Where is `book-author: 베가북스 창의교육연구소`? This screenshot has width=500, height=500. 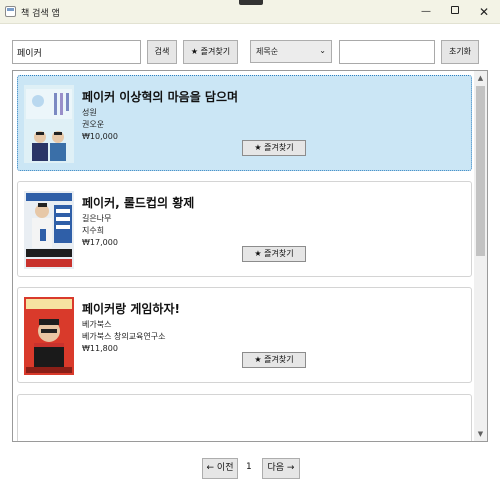 book-author: 베가북스 창의교육연구소 is located at coordinates (124, 336).